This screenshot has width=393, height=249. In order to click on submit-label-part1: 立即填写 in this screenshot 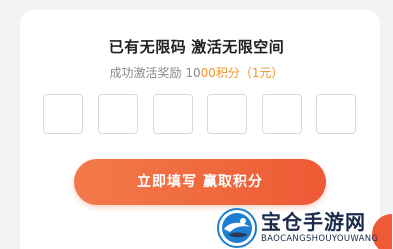, I will do `click(167, 182)`.